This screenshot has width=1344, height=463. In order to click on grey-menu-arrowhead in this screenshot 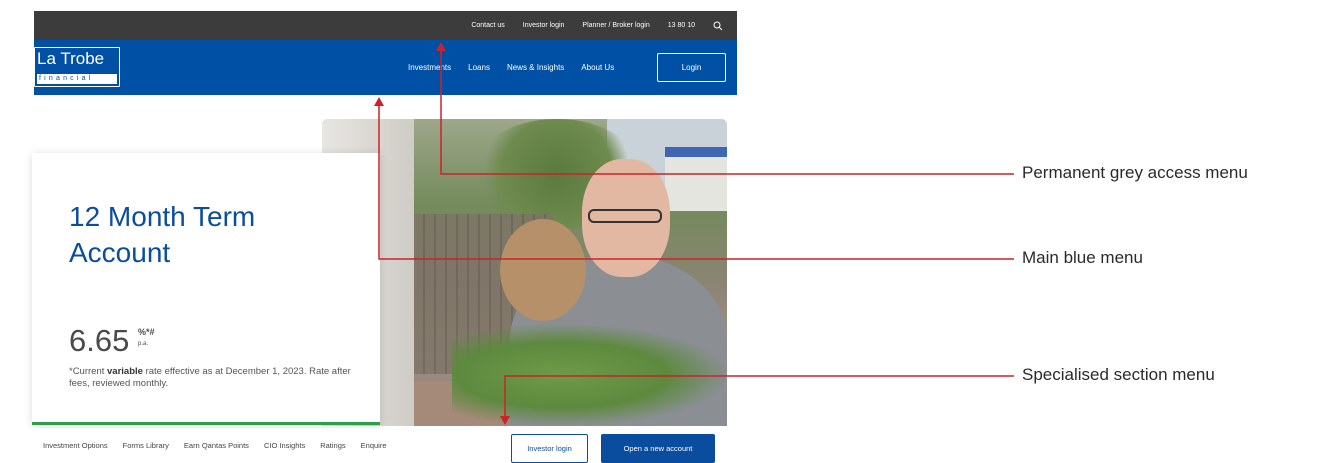, I will do `click(441, 46)`.